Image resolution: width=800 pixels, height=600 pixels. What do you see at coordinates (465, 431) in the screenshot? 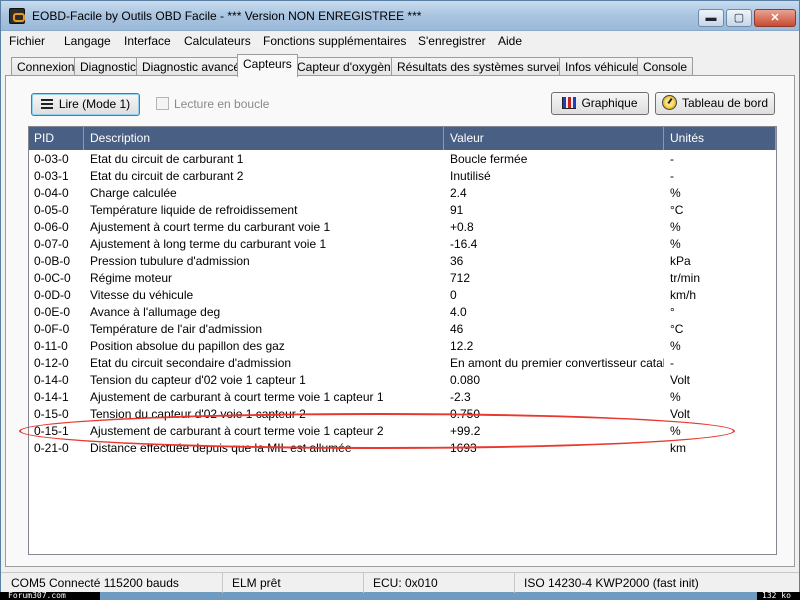
I see `row-value: +99.2` at bounding box center [465, 431].